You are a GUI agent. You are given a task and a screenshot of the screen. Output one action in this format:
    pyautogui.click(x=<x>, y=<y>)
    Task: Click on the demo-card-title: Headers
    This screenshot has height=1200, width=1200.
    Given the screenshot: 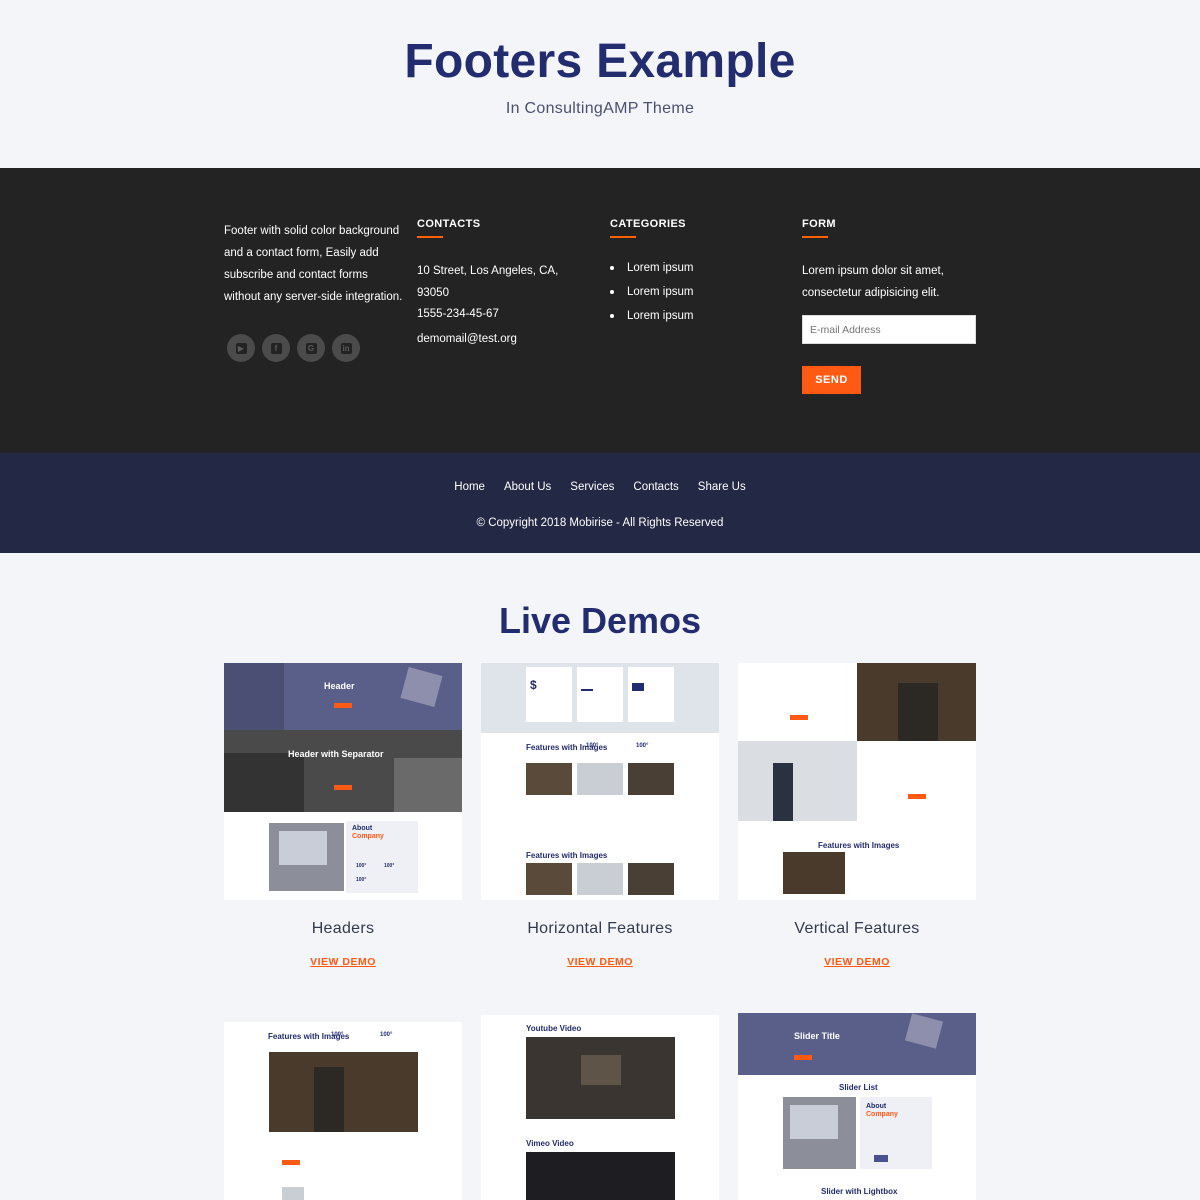 What is the action you would take?
    pyautogui.click(x=343, y=928)
    